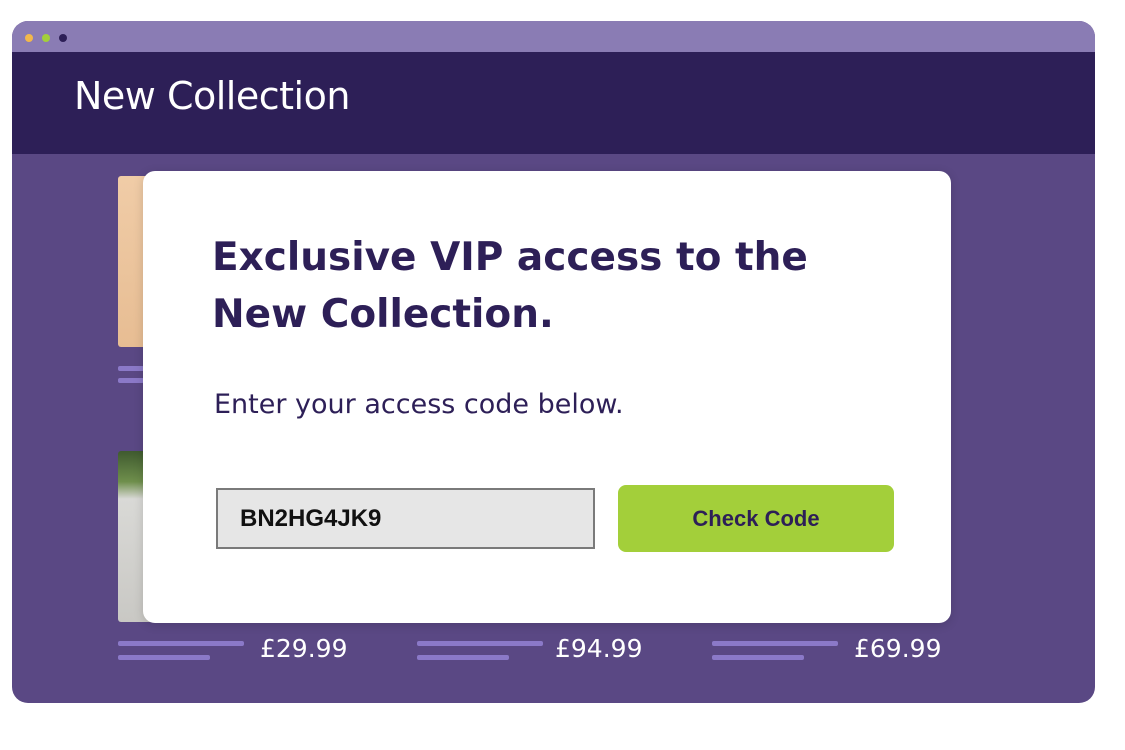  Describe the element at coordinates (63, 38) in the screenshot. I see `window-dot-dark` at that location.